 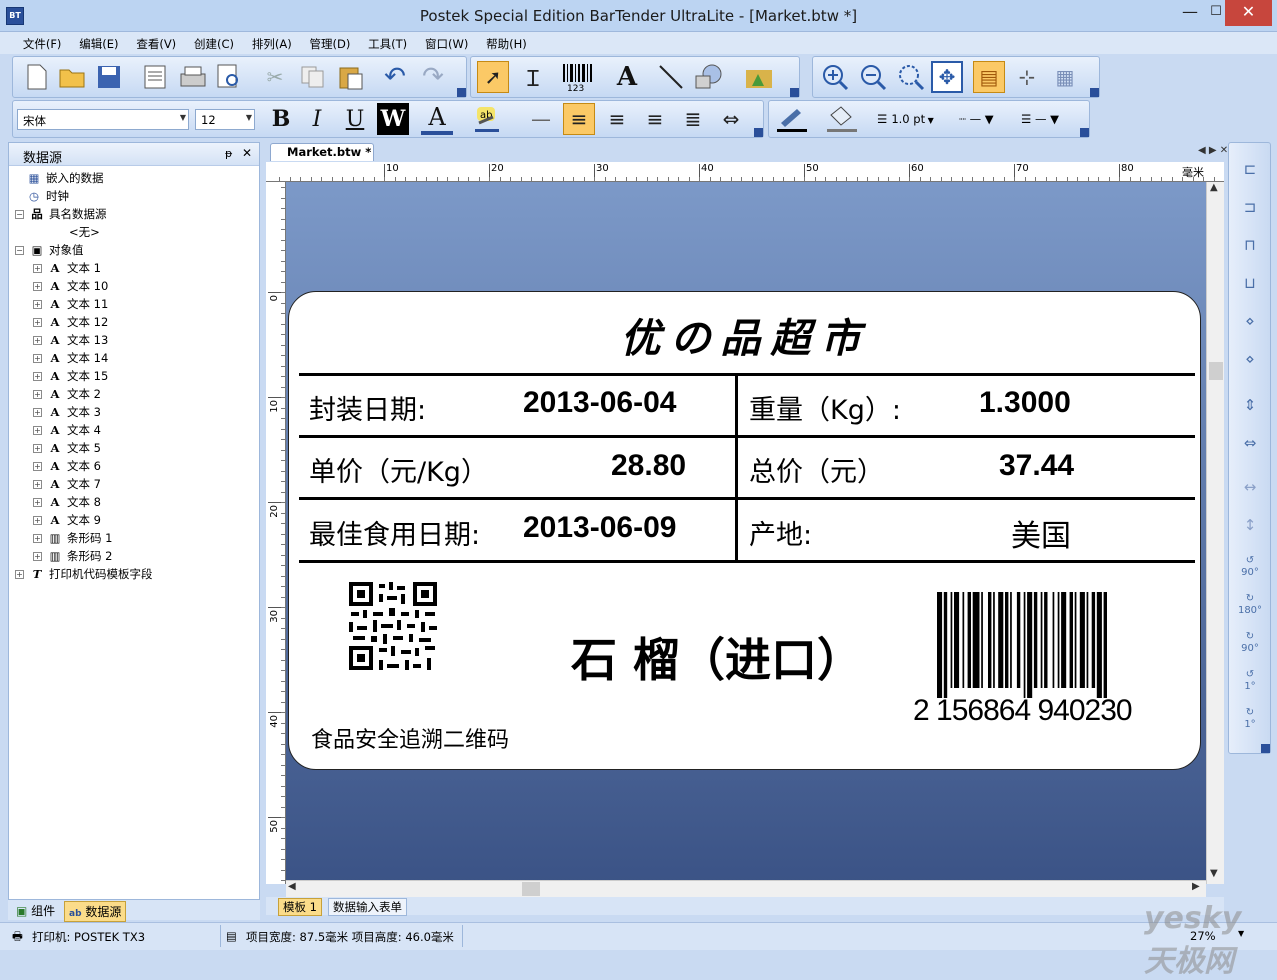 I want to click on align-right-icon: ≡, so click(x=655, y=119).